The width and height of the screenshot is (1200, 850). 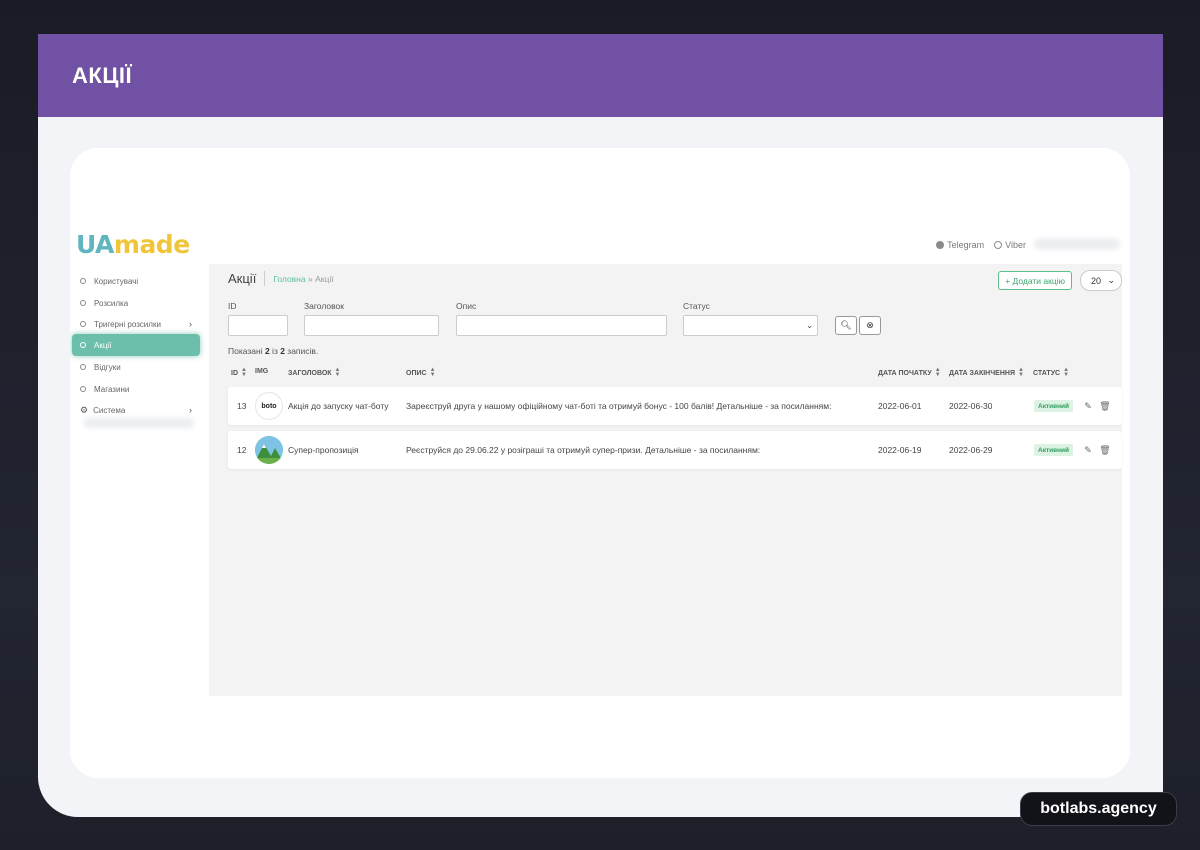 What do you see at coordinates (136, 324) in the screenshot?
I see `sidebar-item-trigger-mailing: Тригерні розсилки ›` at bounding box center [136, 324].